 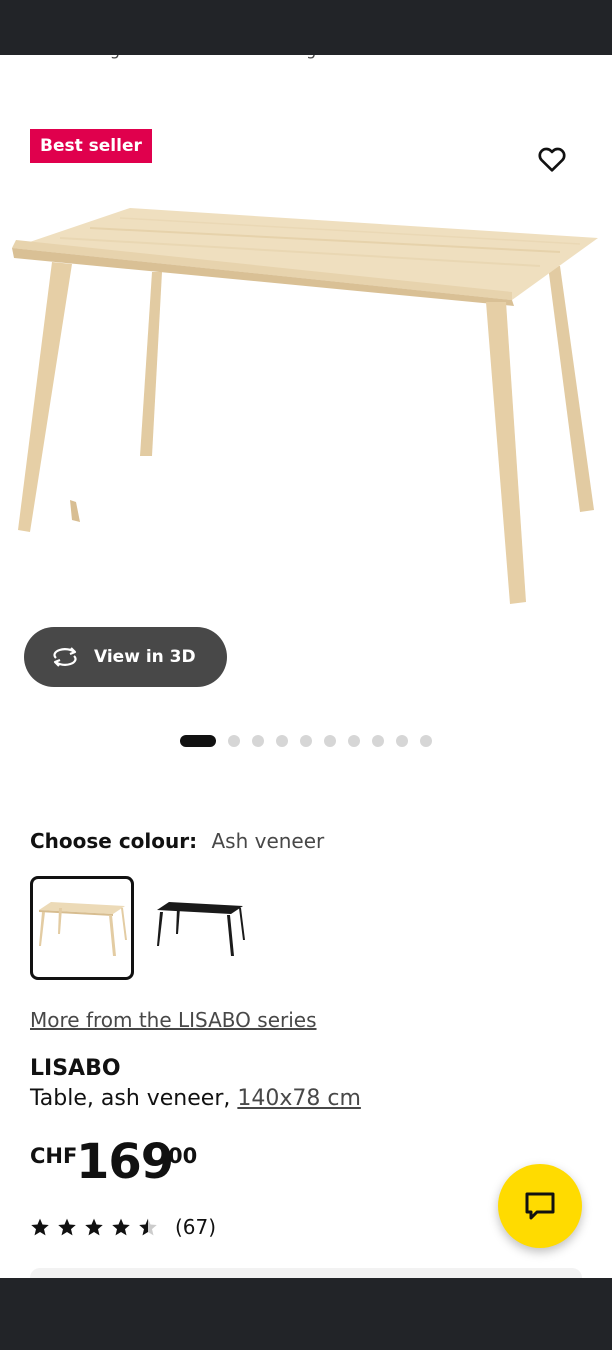 What do you see at coordinates (65, 657) in the screenshot?
I see `rotate-3d-icon` at bounding box center [65, 657].